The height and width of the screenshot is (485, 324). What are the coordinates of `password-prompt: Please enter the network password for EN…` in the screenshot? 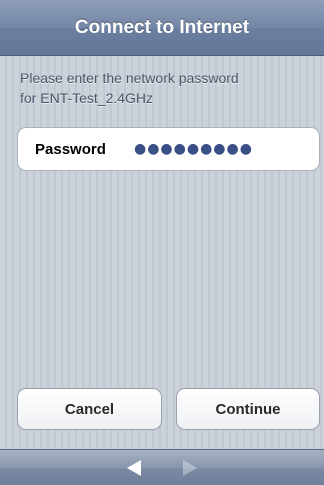 It's located at (165, 88).